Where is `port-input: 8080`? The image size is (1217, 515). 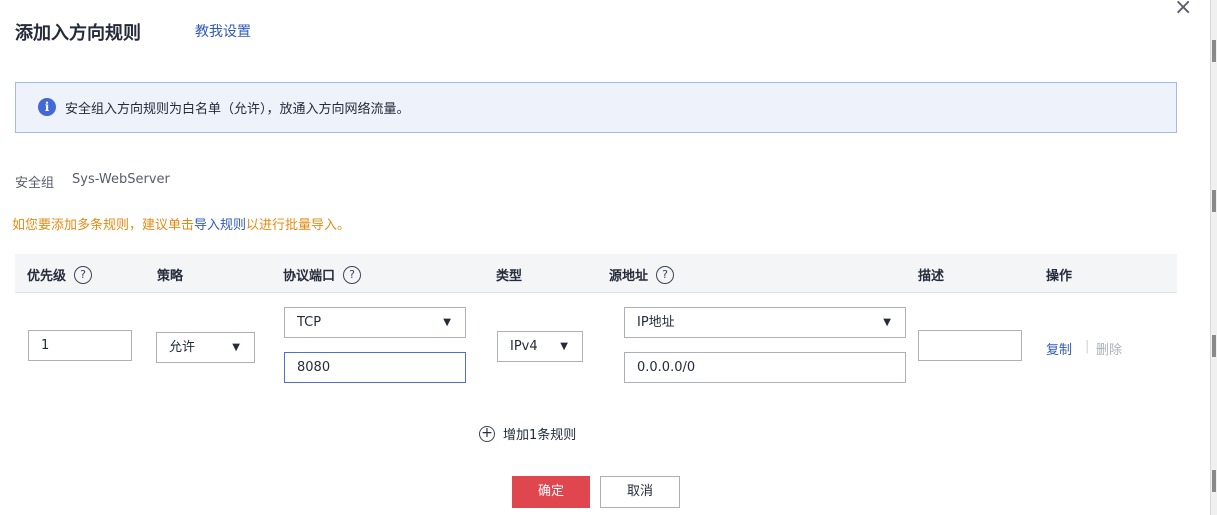 port-input: 8080 is located at coordinates (375, 367).